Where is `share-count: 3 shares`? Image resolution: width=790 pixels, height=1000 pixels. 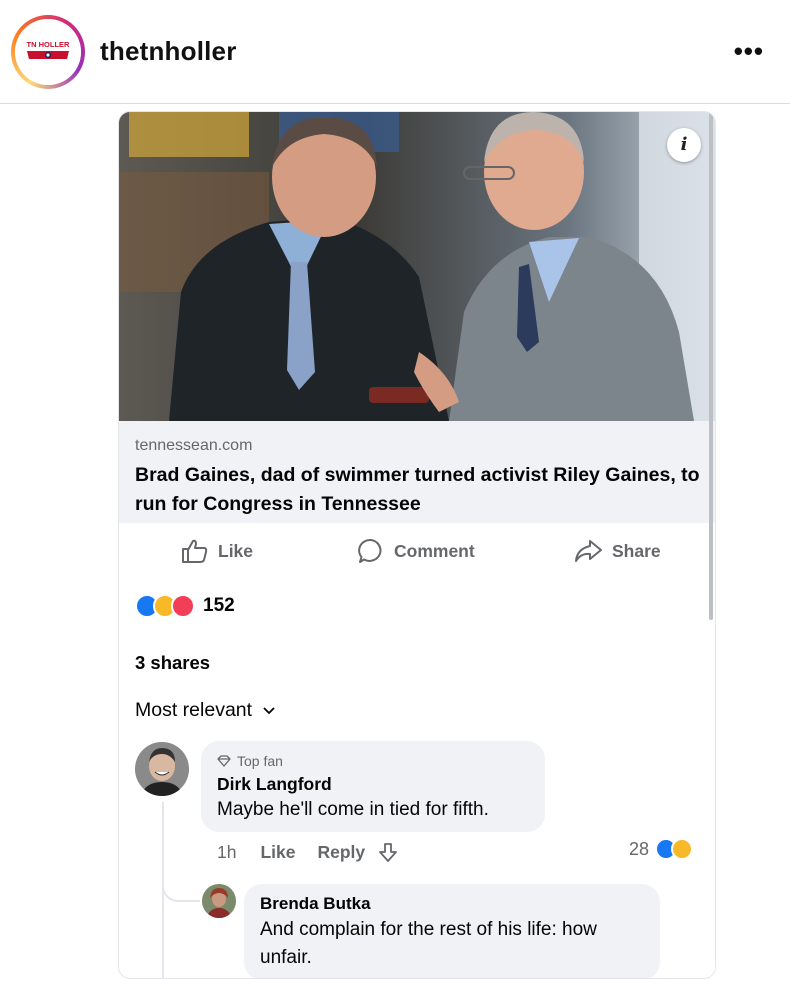 share-count: 3 shares is located at coordinates (172, 663).